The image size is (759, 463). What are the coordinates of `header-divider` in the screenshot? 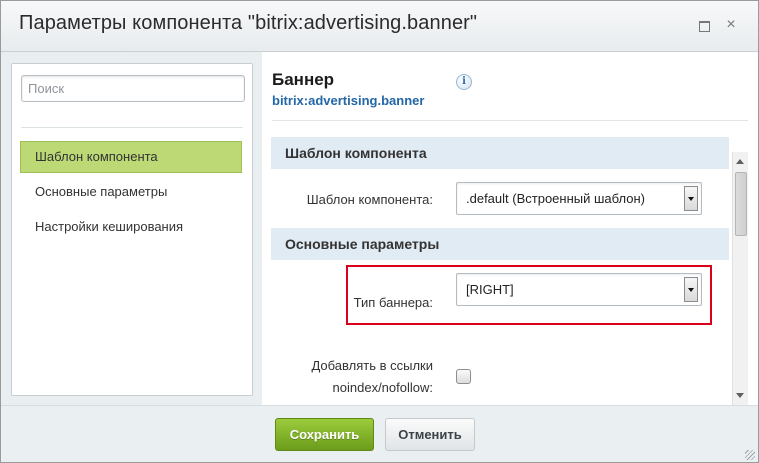 It's located at (510, 120).